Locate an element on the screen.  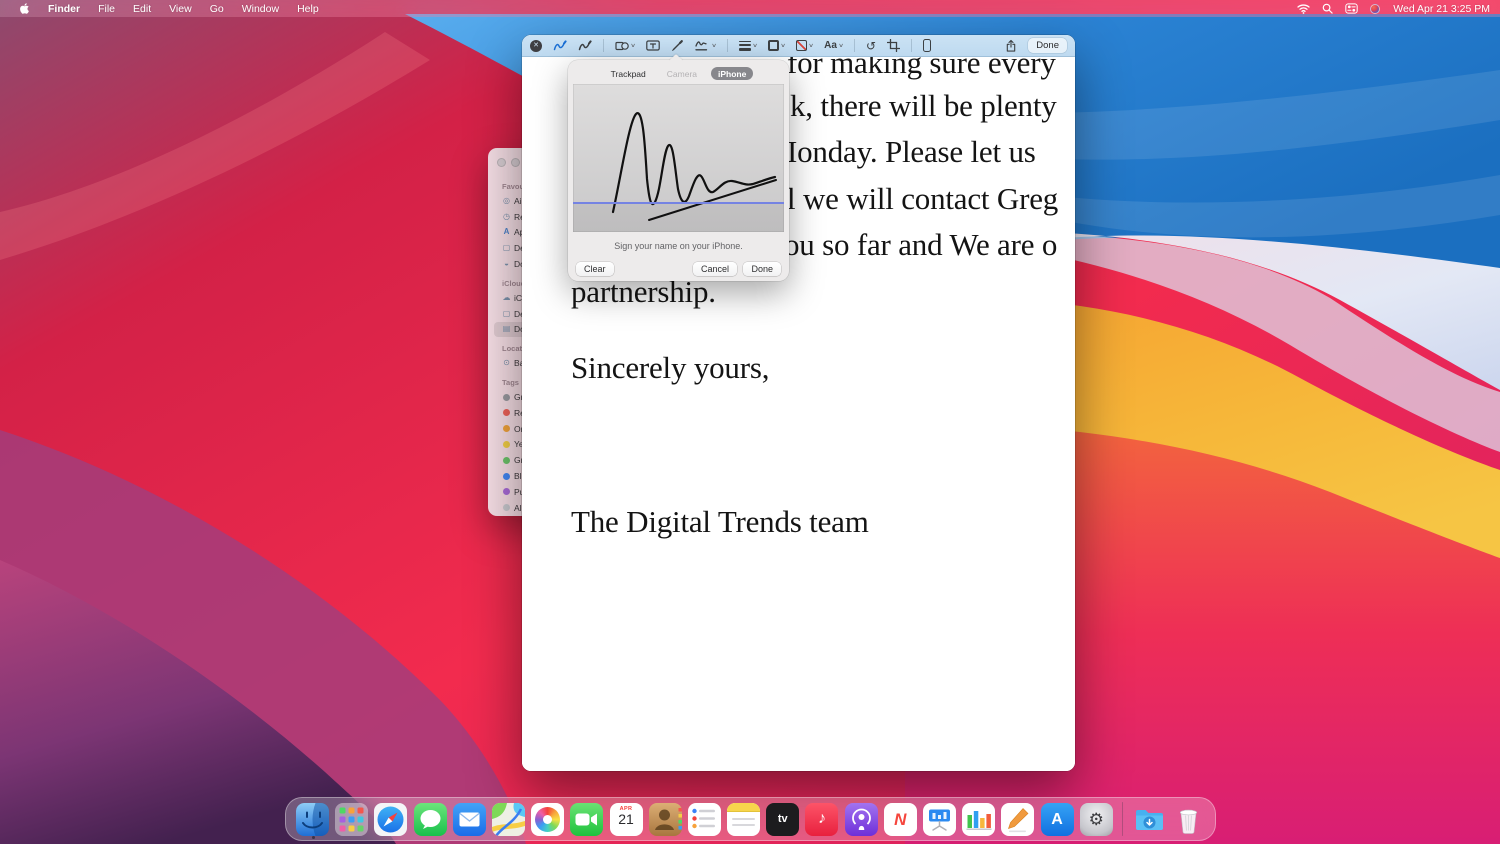
menu-item-edit: Edit is located at coordinates (142, 9).